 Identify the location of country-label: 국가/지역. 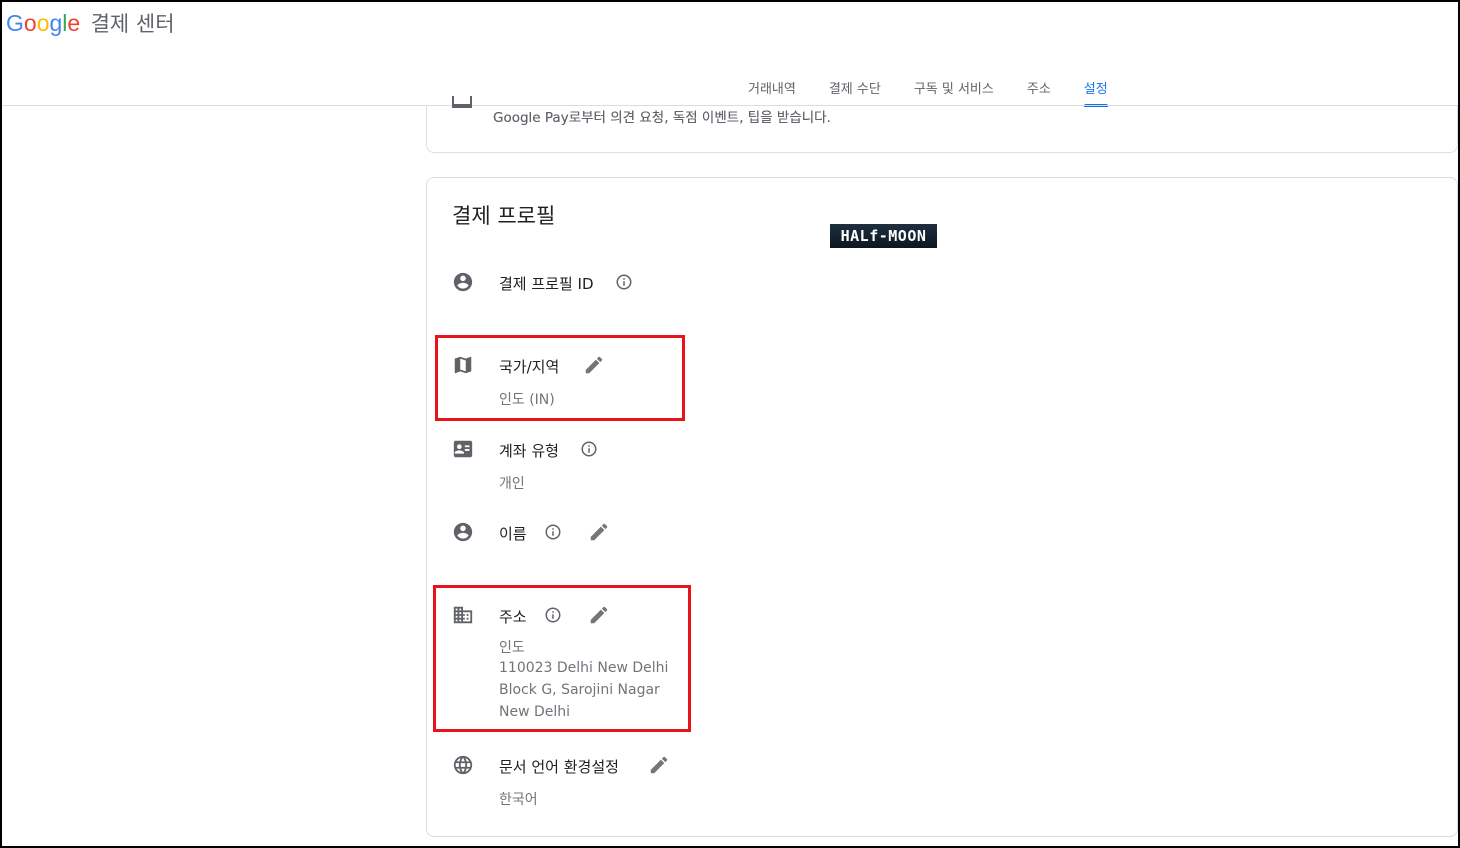
(529, 367).